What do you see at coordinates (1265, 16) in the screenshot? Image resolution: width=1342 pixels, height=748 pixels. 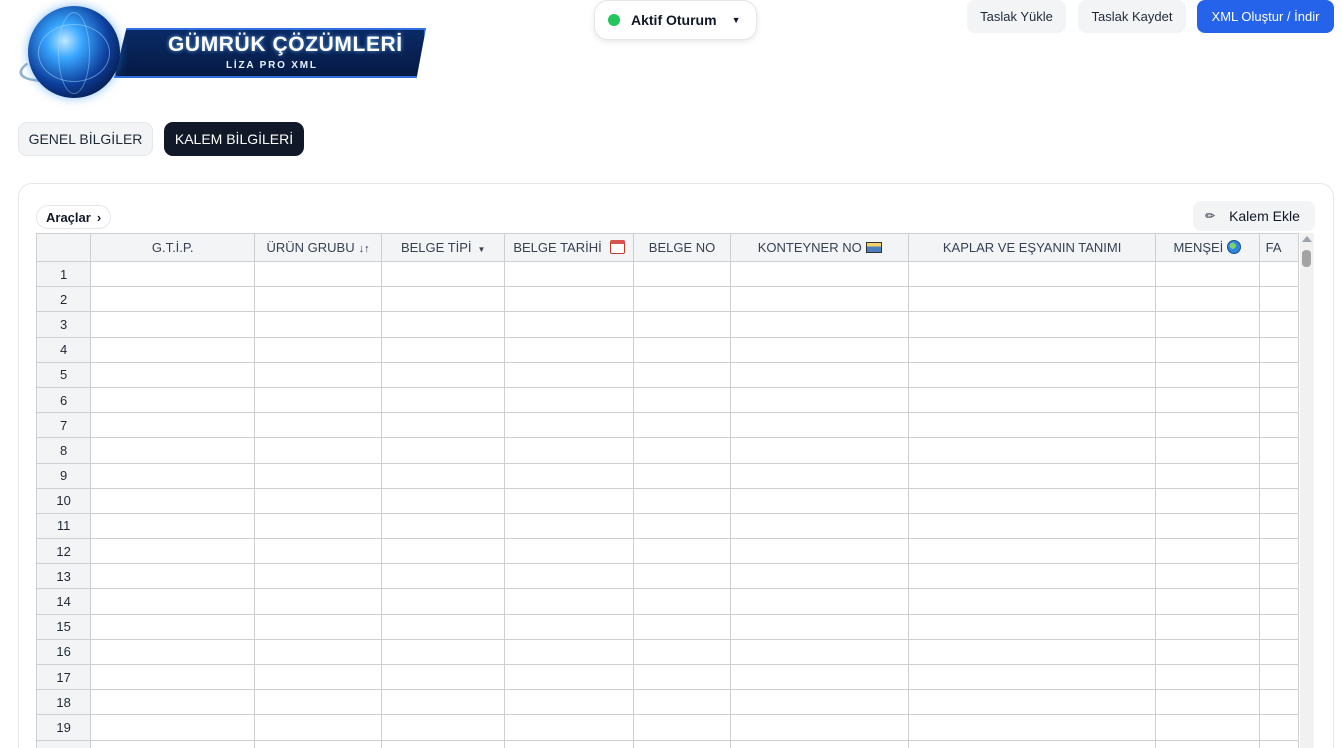 I see `generate-xml-button: XML Oluştur / İndir` at bounding box center [1265, 16].